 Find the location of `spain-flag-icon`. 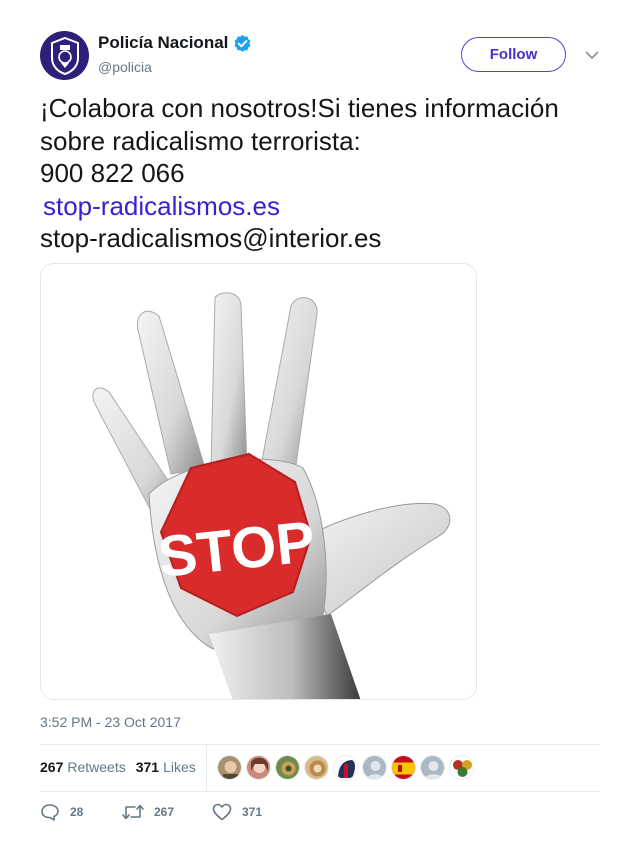

spain-flag-icon is located at coordinates (403, 767).